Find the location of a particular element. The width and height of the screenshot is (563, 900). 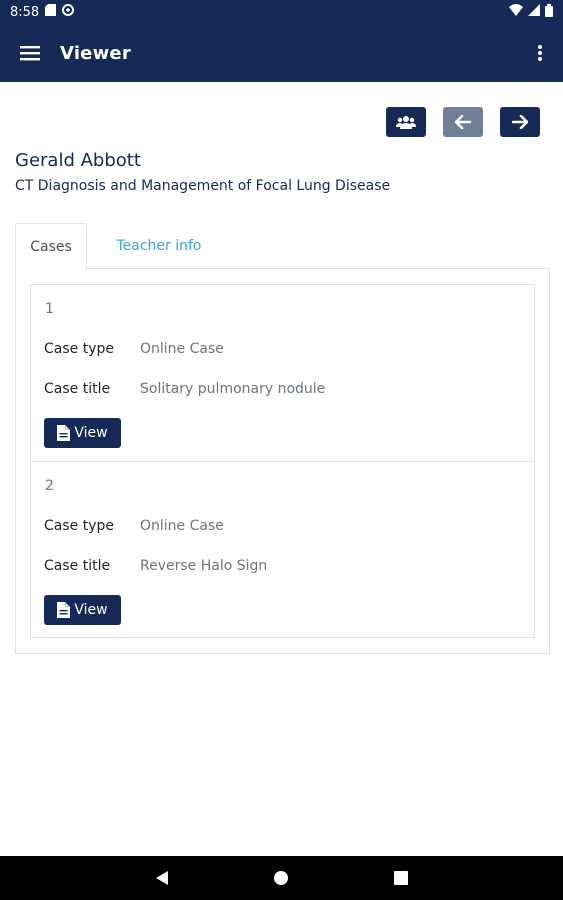

navigation-buttons is located at coordinates (463, 122).